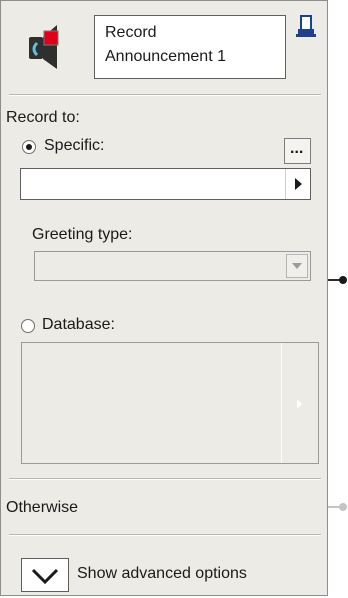 The height and width of the screenshot is (598, 348). I want to click on otherwise-label: Otherwise, so click(42, 507).